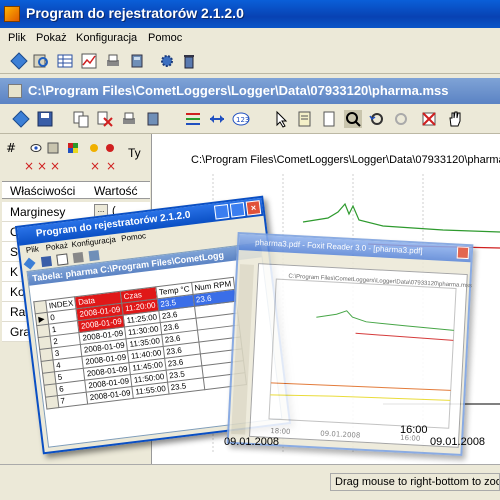 This screenshot has width=500, height=500. Describe the element at coordinates (189, 61) in the screenshot. I see `trash-icon` at that location.